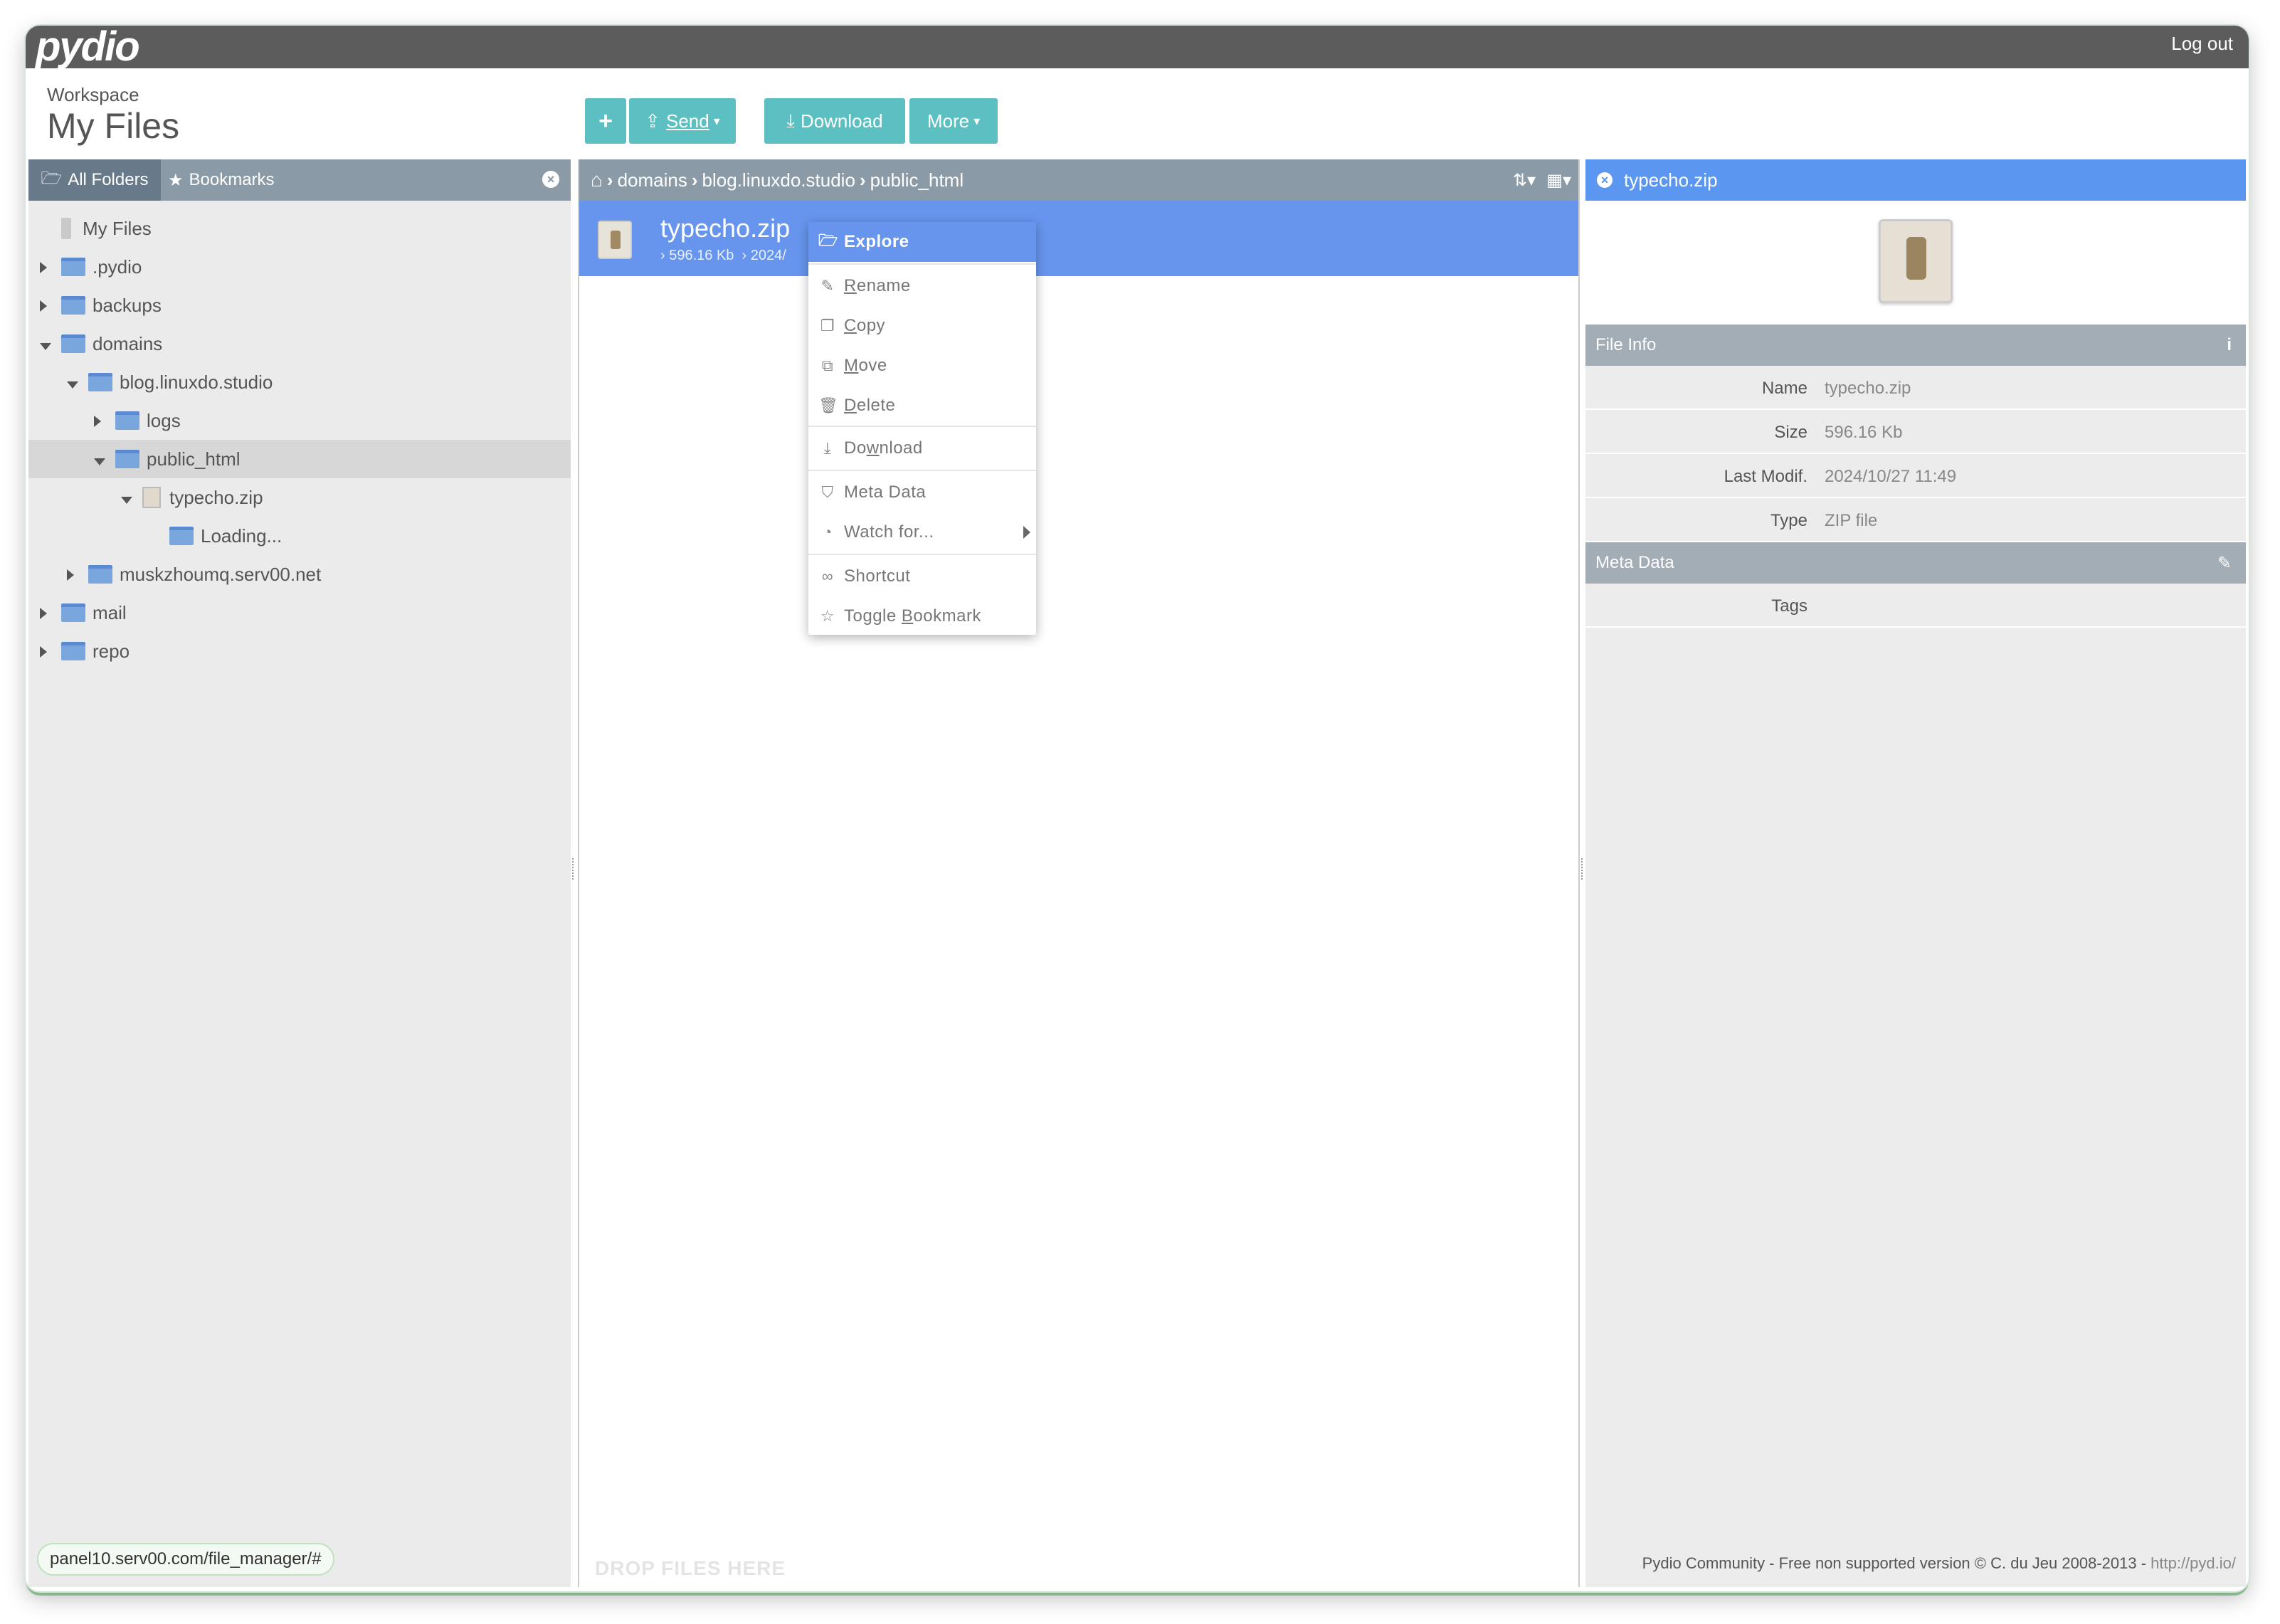 The height and width of the screenshot is (1624, 2280). What do you see at coordinates (687, 121) in the screenshot?
I see `send-label: Send` at bounding box center [687, 121].